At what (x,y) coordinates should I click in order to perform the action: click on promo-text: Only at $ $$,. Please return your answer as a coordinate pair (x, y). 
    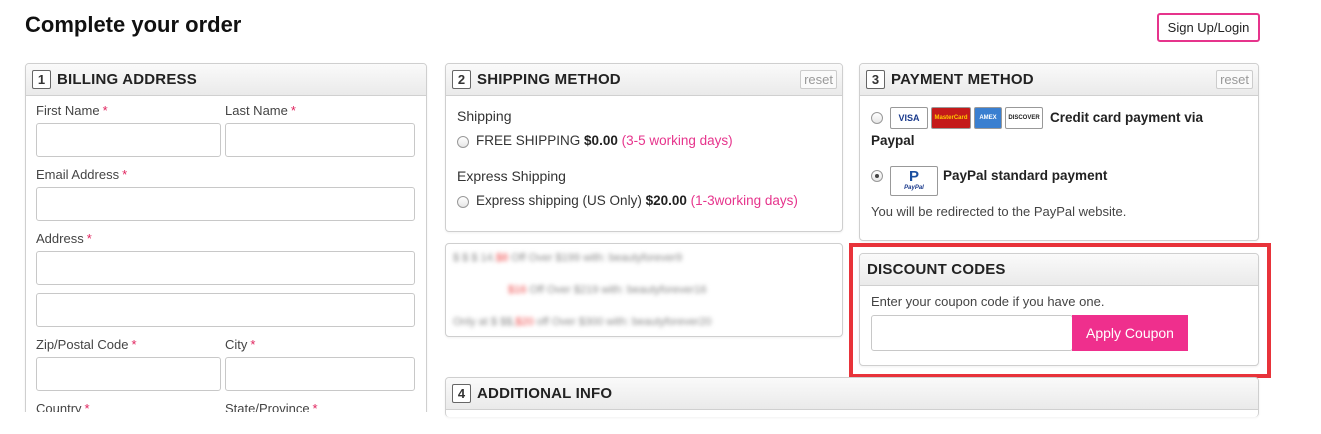
    Looking at the image, I should click on (484, 322).